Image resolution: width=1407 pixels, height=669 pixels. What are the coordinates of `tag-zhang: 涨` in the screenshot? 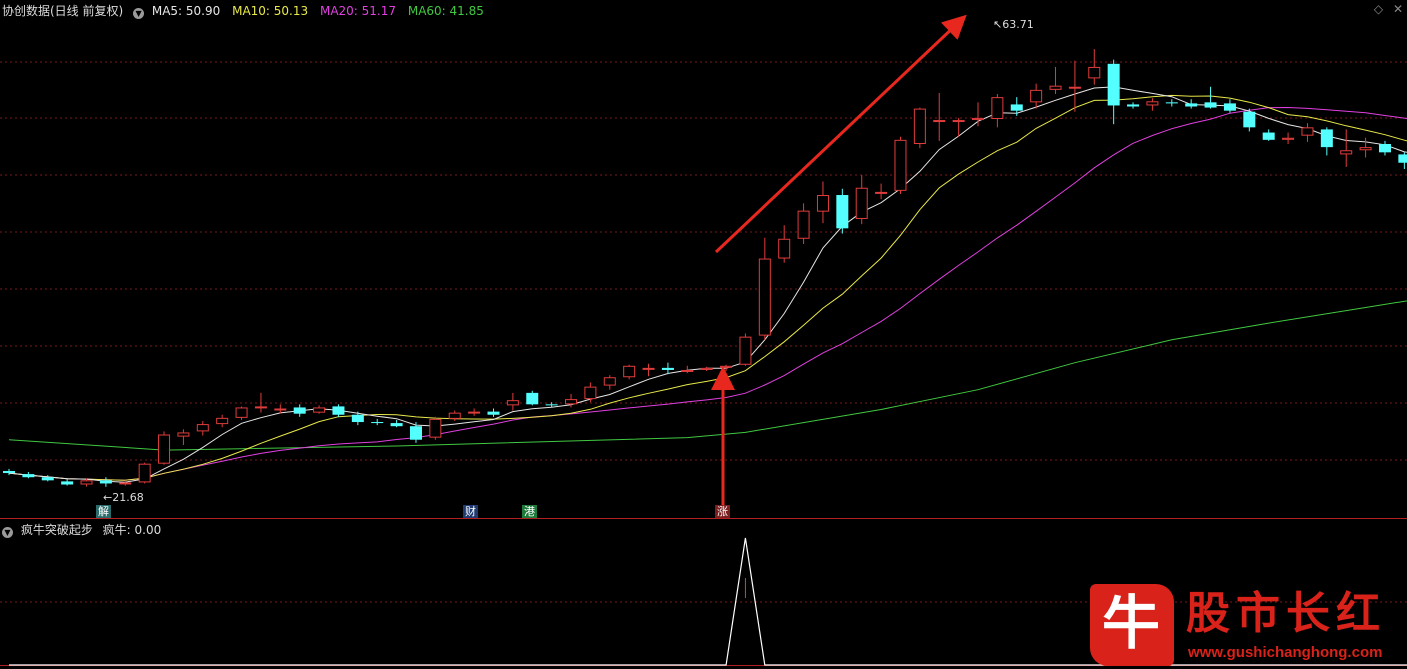 It's located at (722, 511).